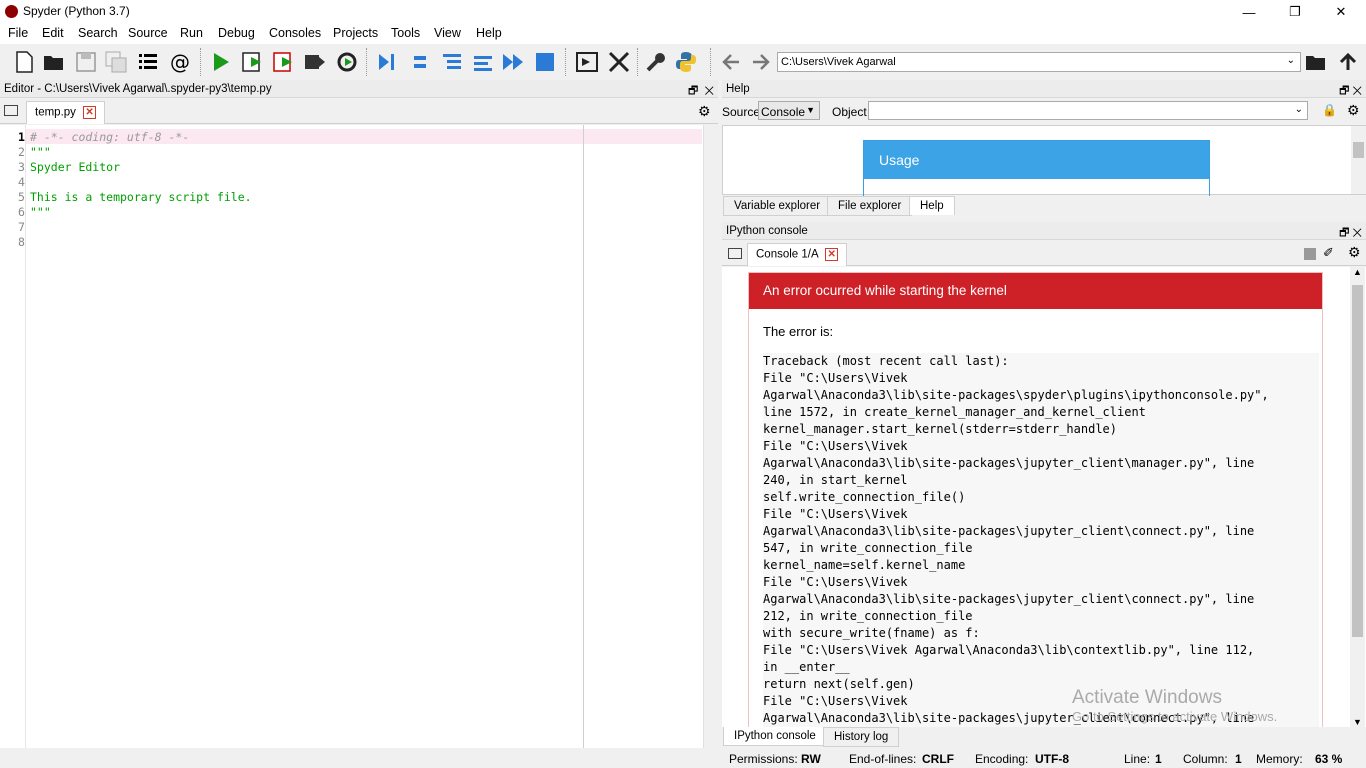 The width and height of the screenshot is (1366, 768). I want to click on up-arrow-icon, so click(1348, 62).